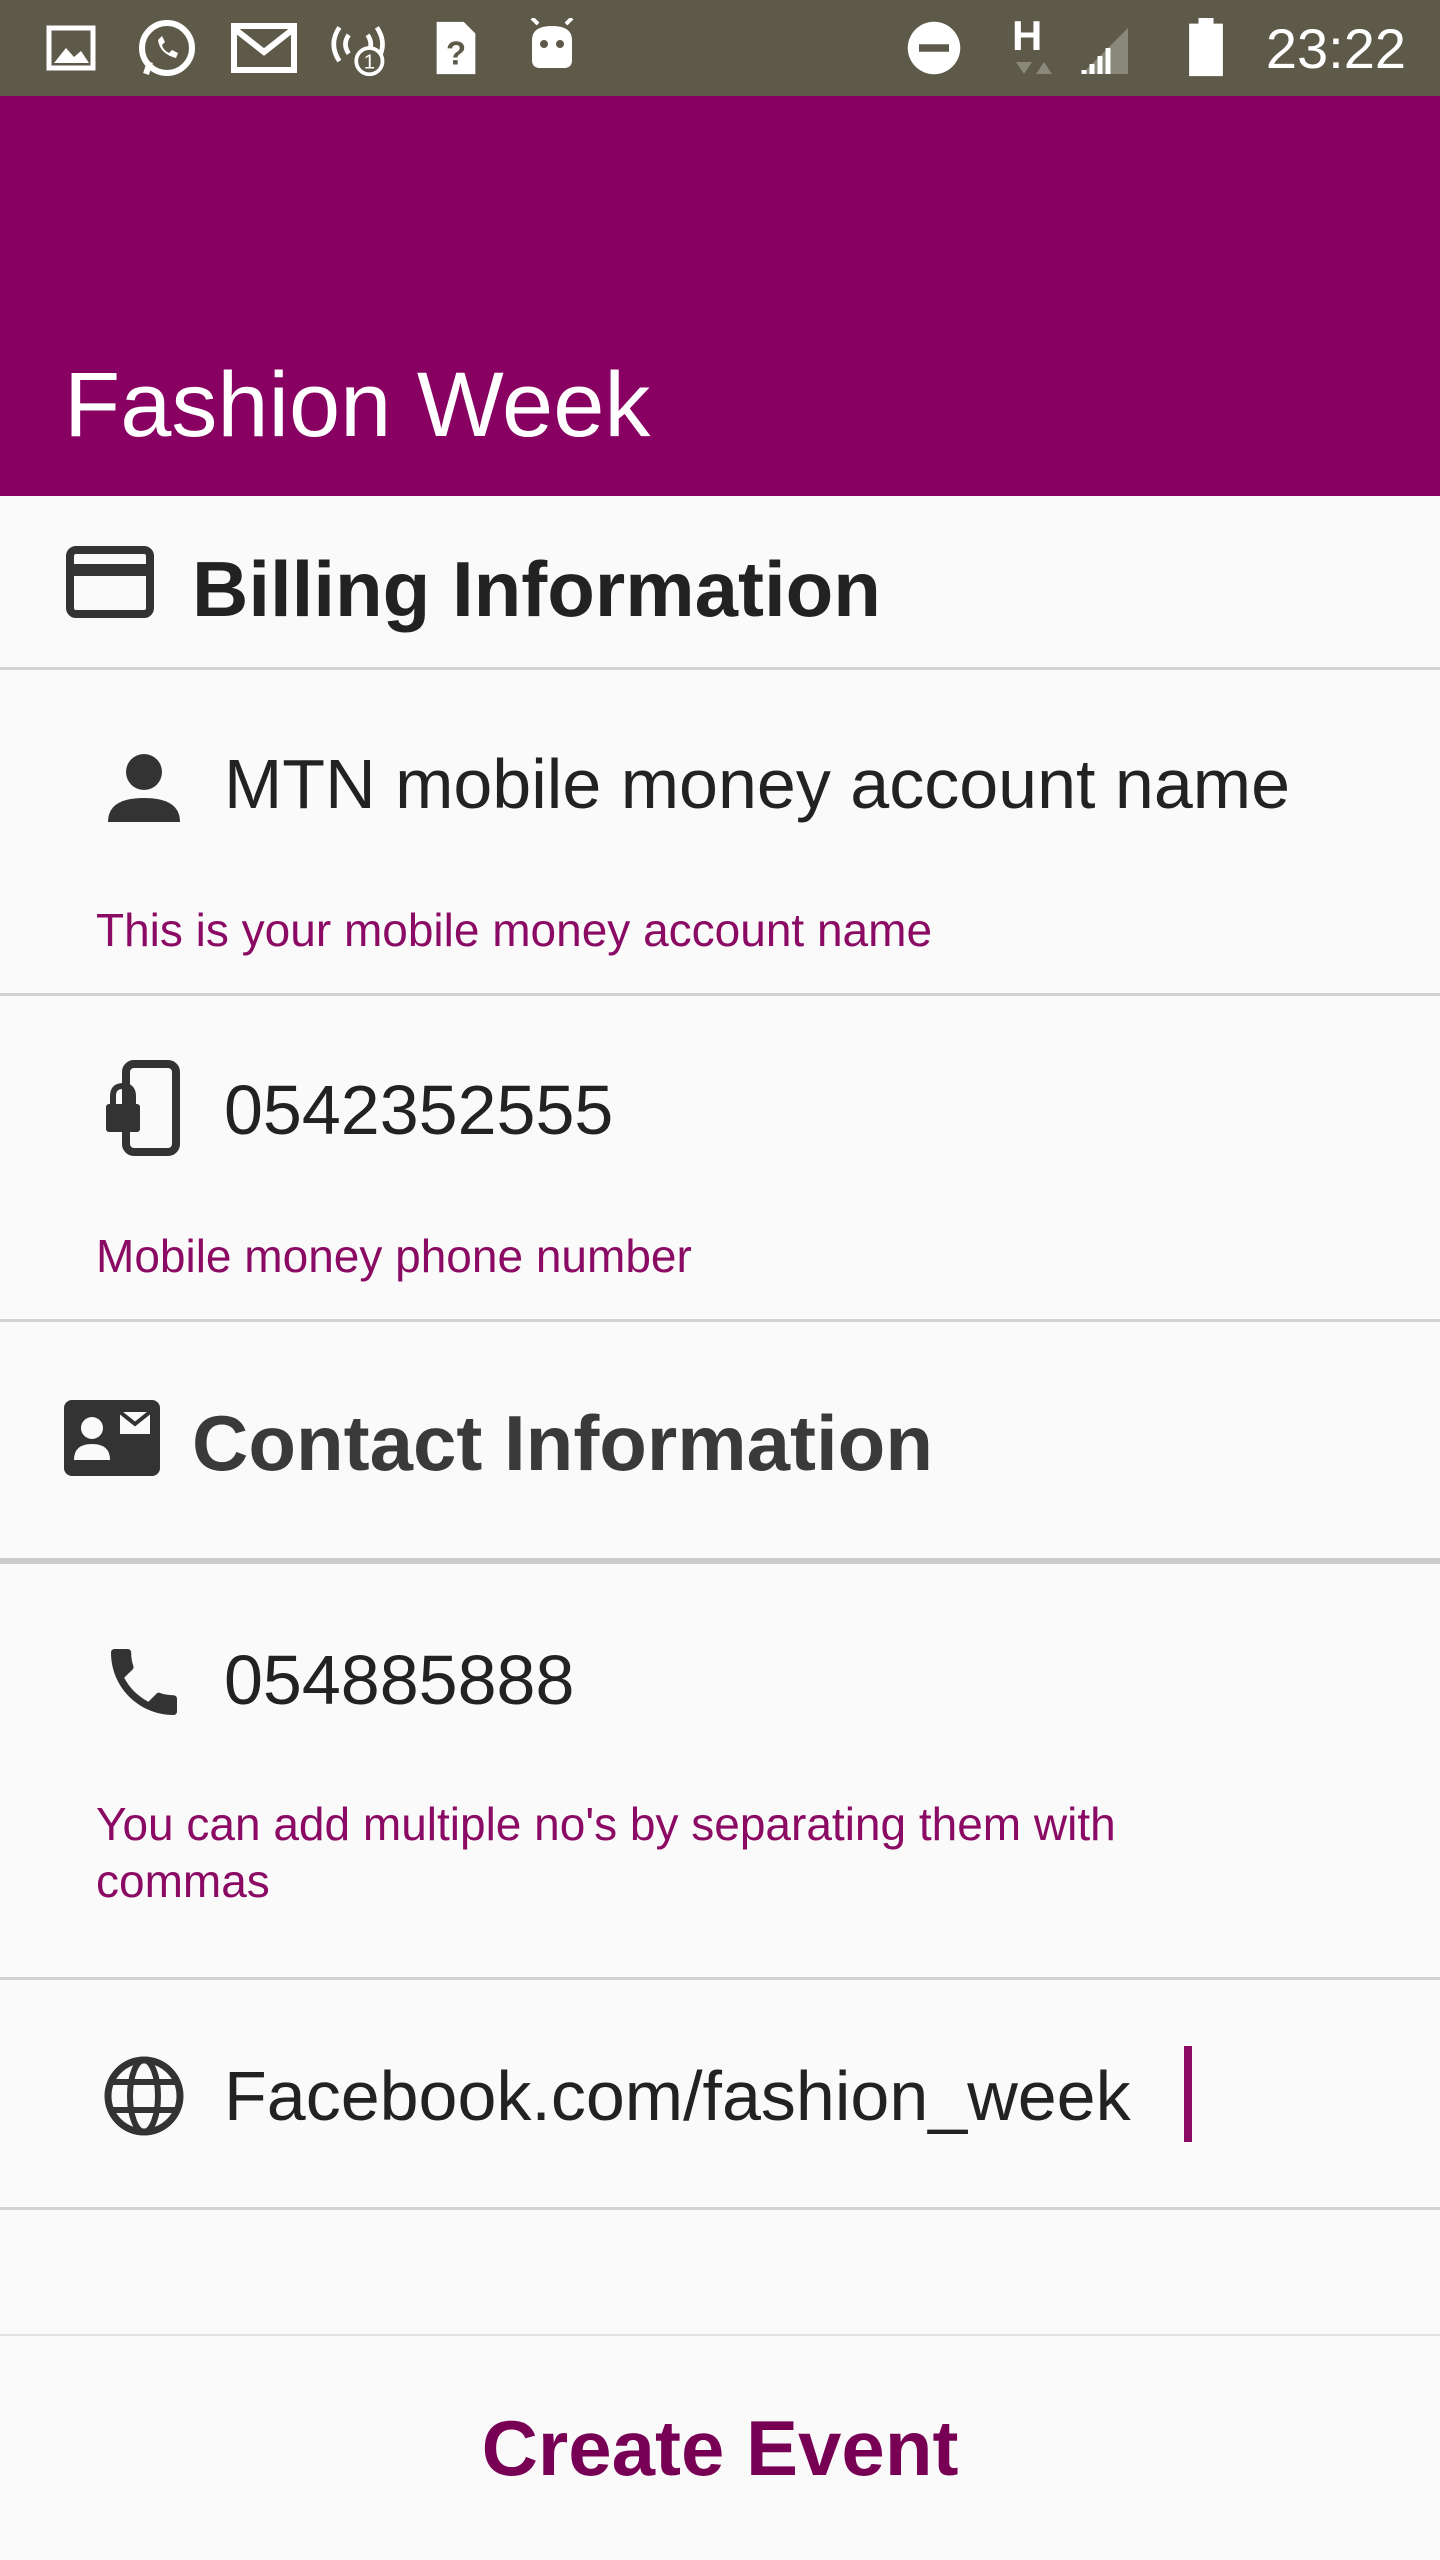  Describe the element at coordinates (1206, 47) in the screenshot. I see `battery-icon` at that location.